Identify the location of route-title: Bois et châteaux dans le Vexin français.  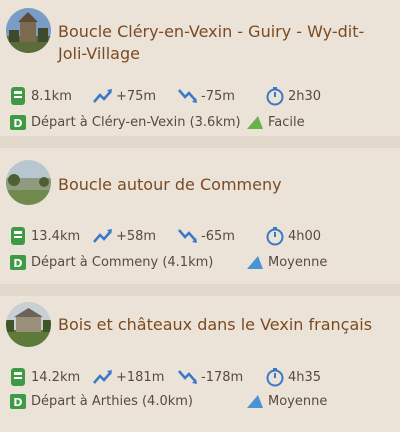
(226, 325).